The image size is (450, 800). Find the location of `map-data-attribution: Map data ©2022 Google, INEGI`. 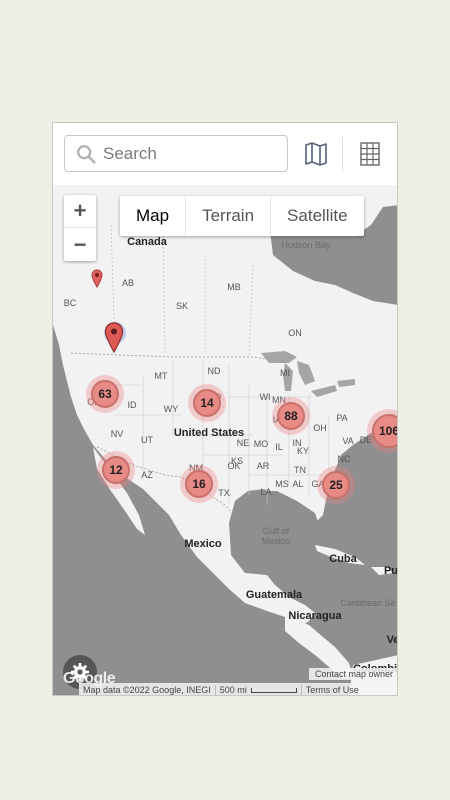

map-data-attribution: Map data ©2022 Google, INEGI is located at coordinates (147, 690).